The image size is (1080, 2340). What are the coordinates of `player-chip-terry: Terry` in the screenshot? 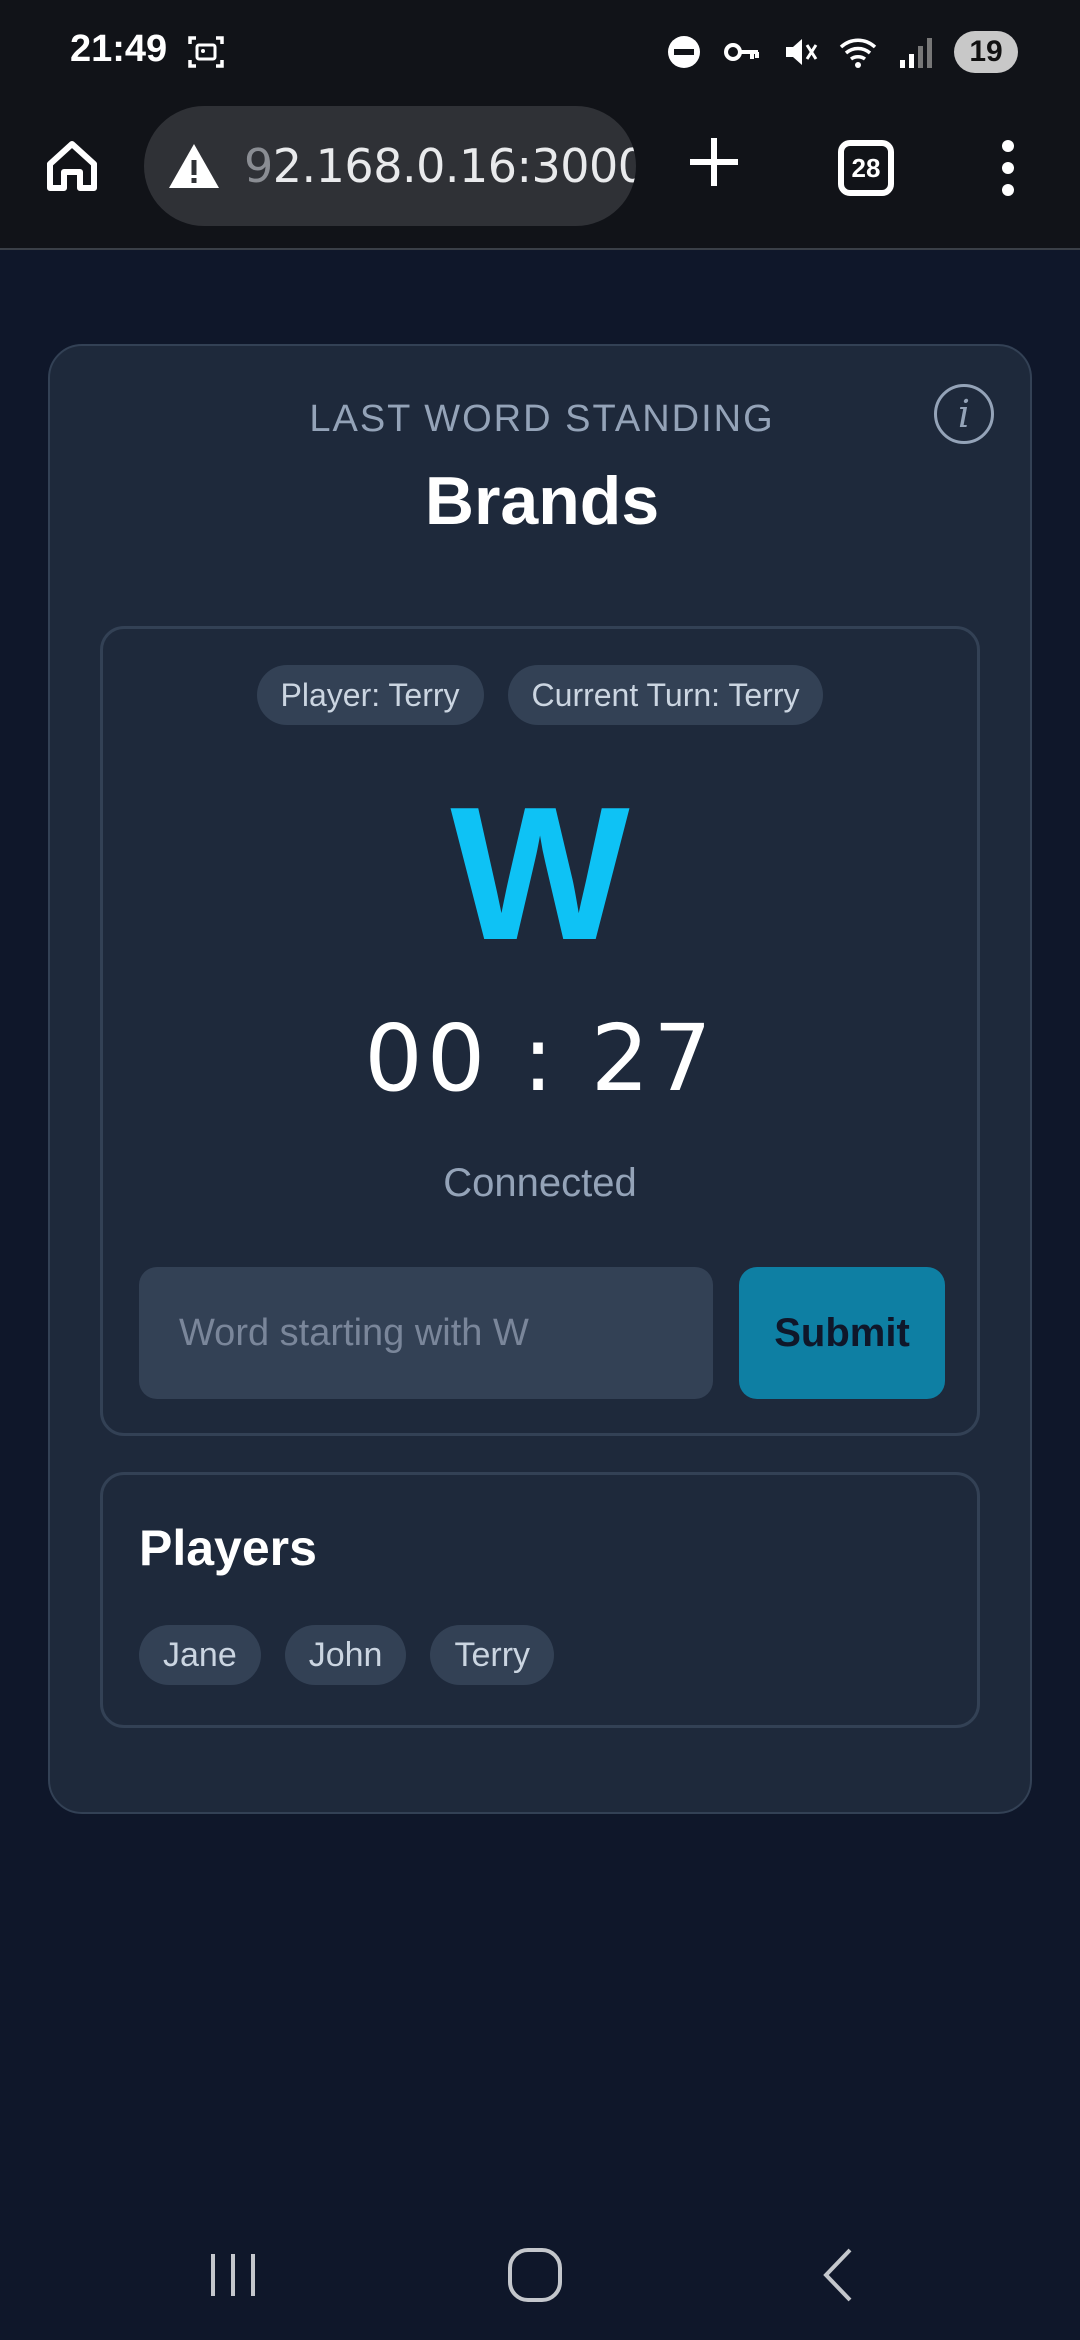 It's located at (492, 1655).